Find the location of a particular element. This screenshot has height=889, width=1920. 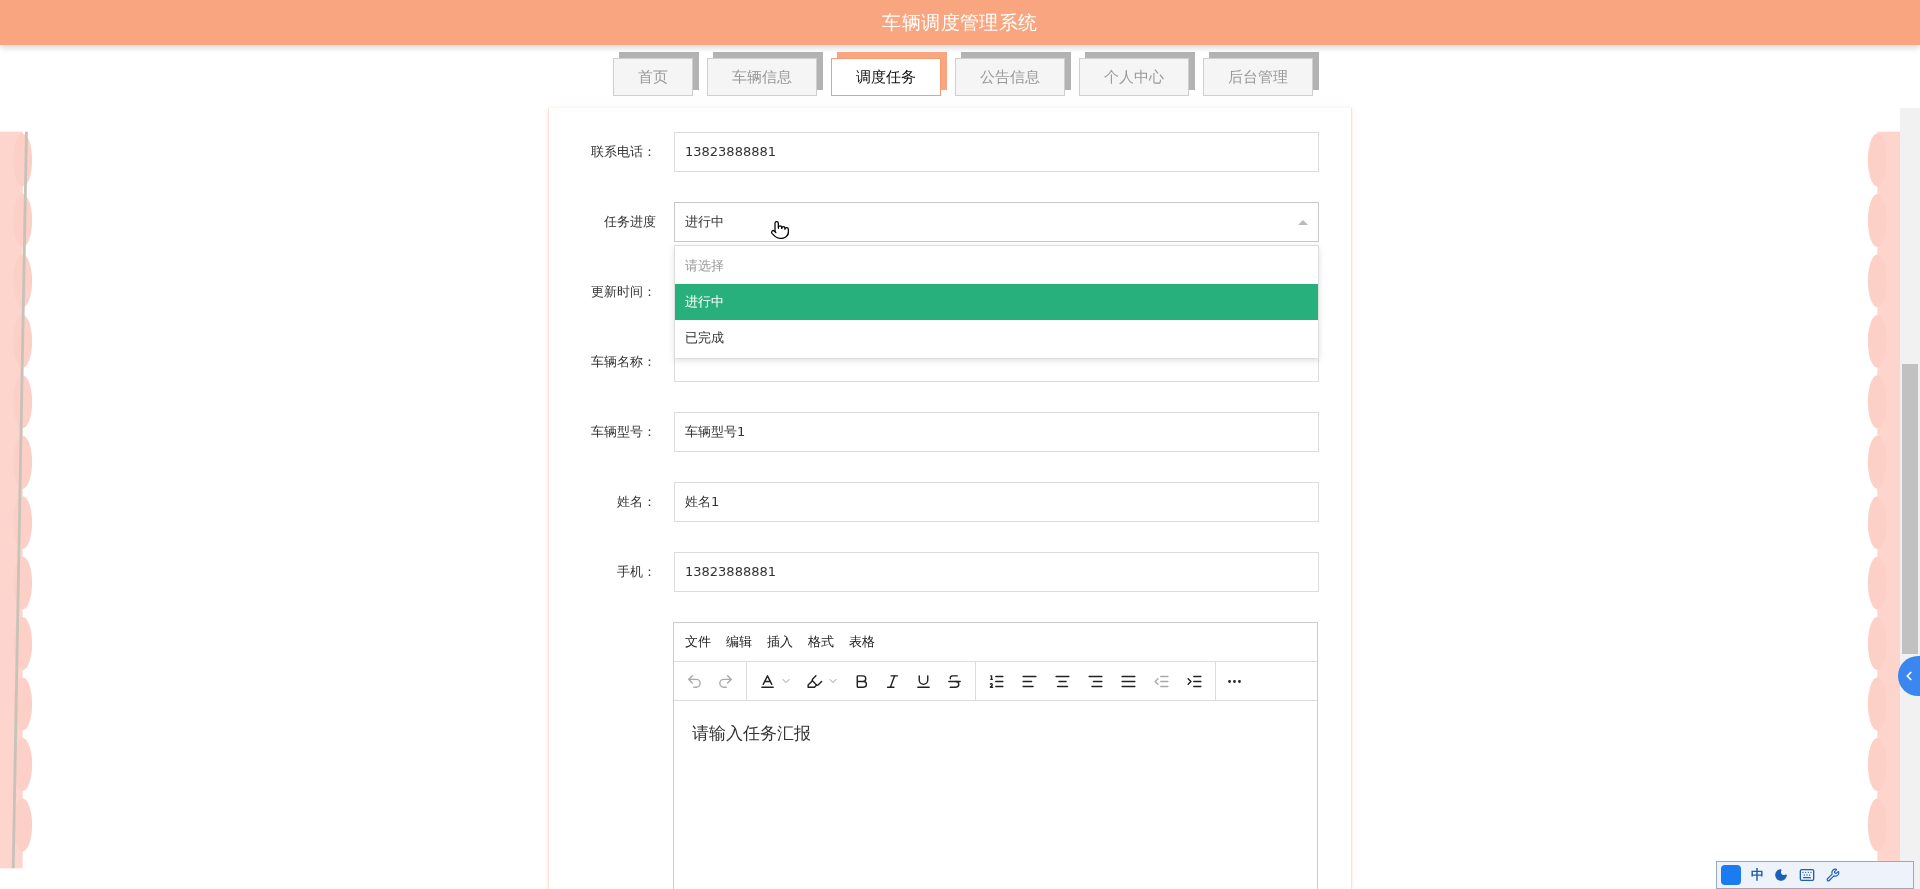

editor-menu-item: 格式 is located at coordinates (821, 642).